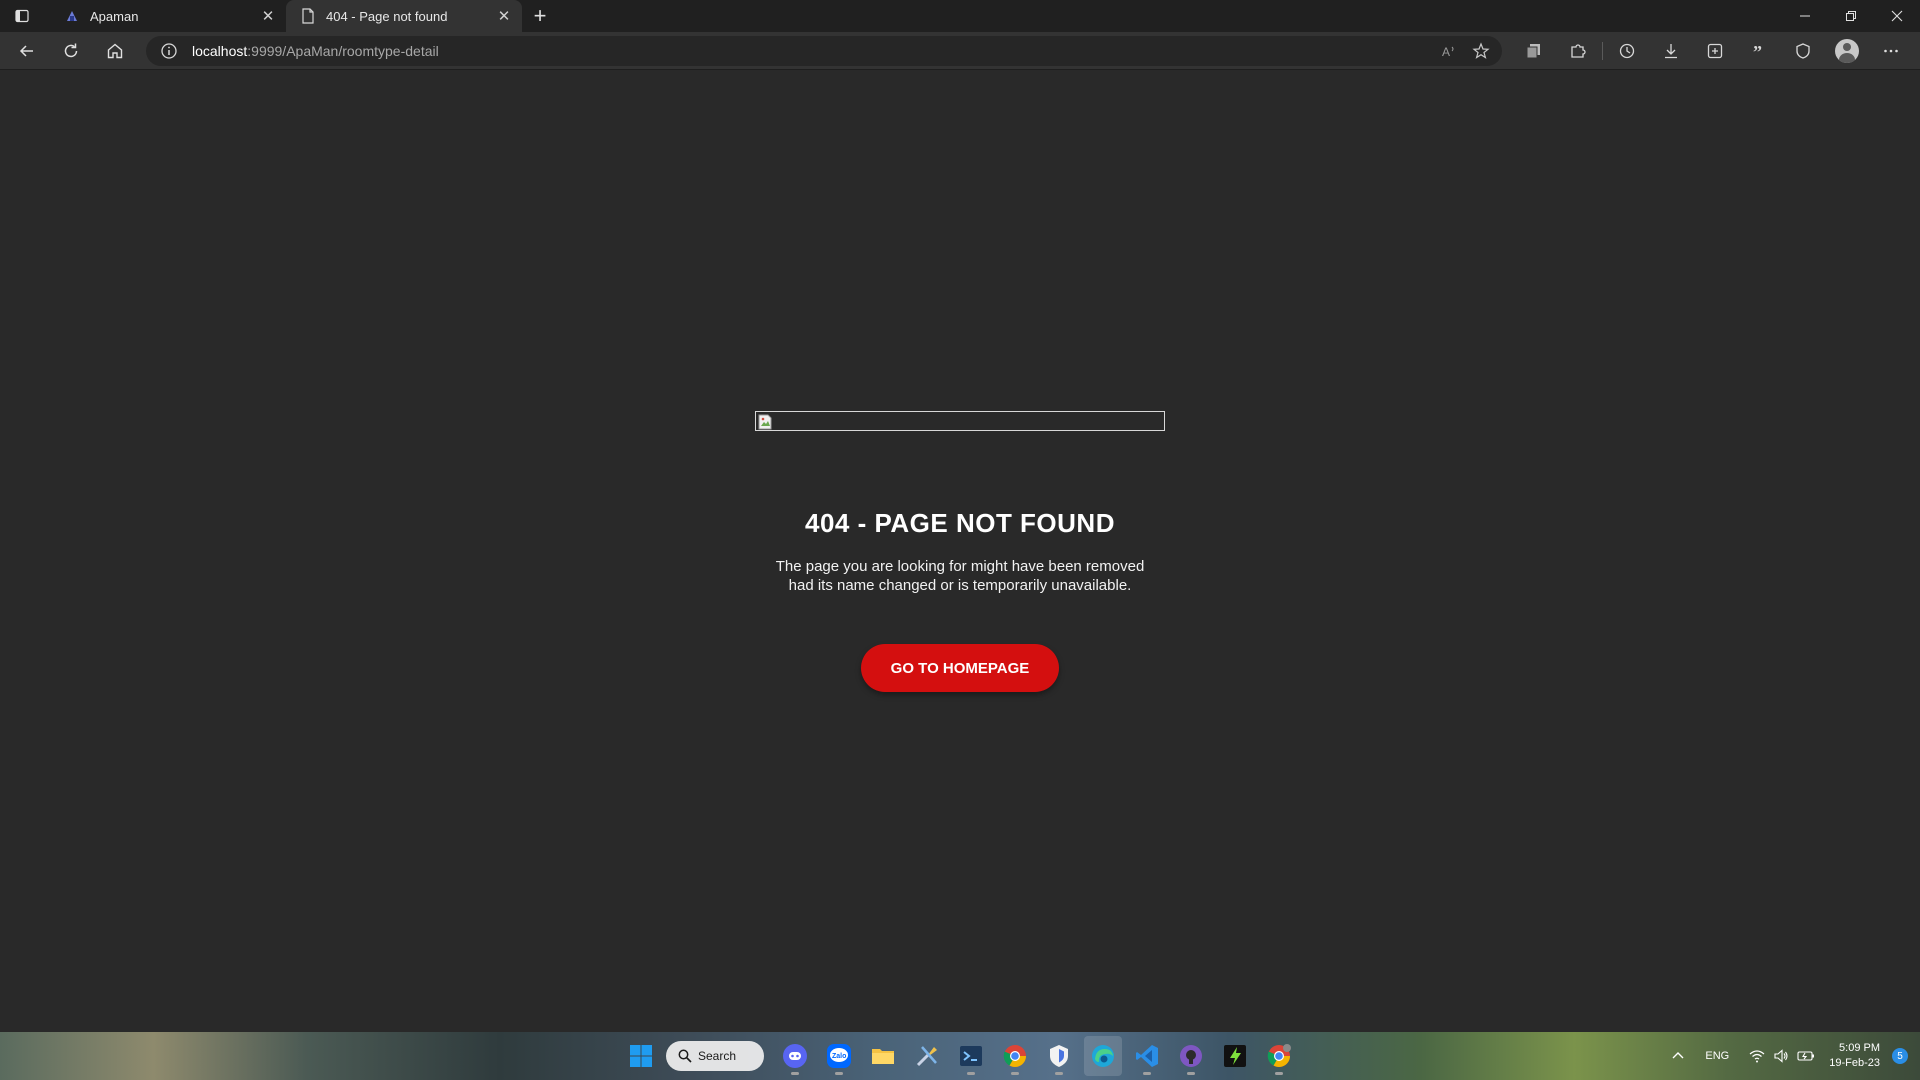  What do you see at coordinates (960, 668) in the screenshot?
I see `go-to-homepage-button: GO TO HOMEPAGE` at bounding box center [960, 668].